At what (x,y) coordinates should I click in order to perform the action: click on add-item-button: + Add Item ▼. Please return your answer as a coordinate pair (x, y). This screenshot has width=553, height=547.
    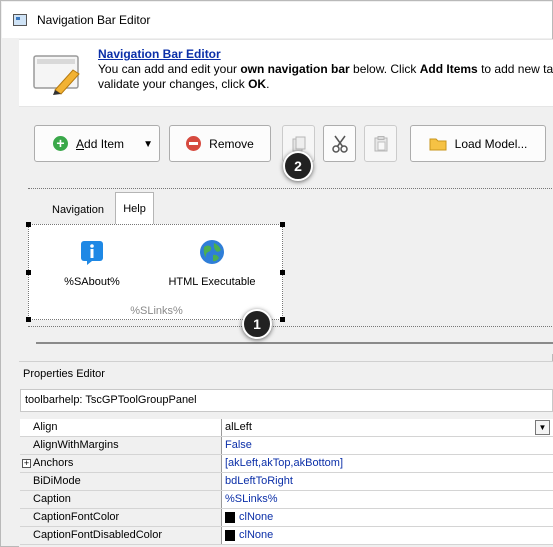
    Looking at the image, I should click on (97, 143).